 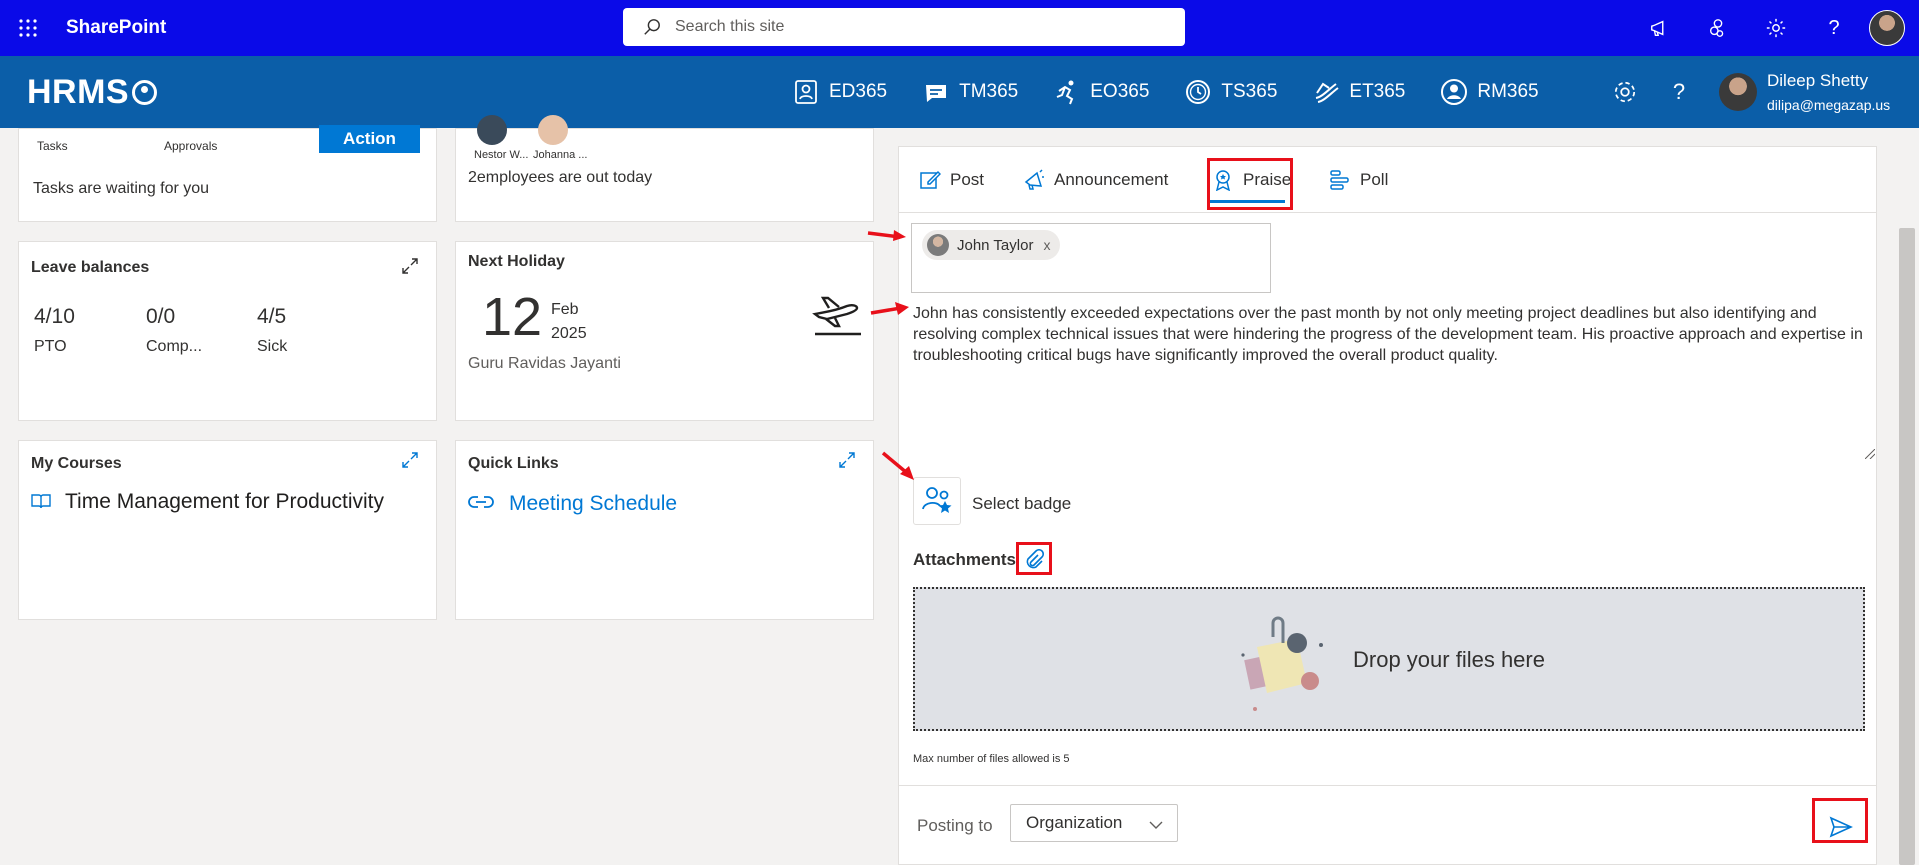 I want to click on tab-label: Announcement, so click(x=1111, y=179).